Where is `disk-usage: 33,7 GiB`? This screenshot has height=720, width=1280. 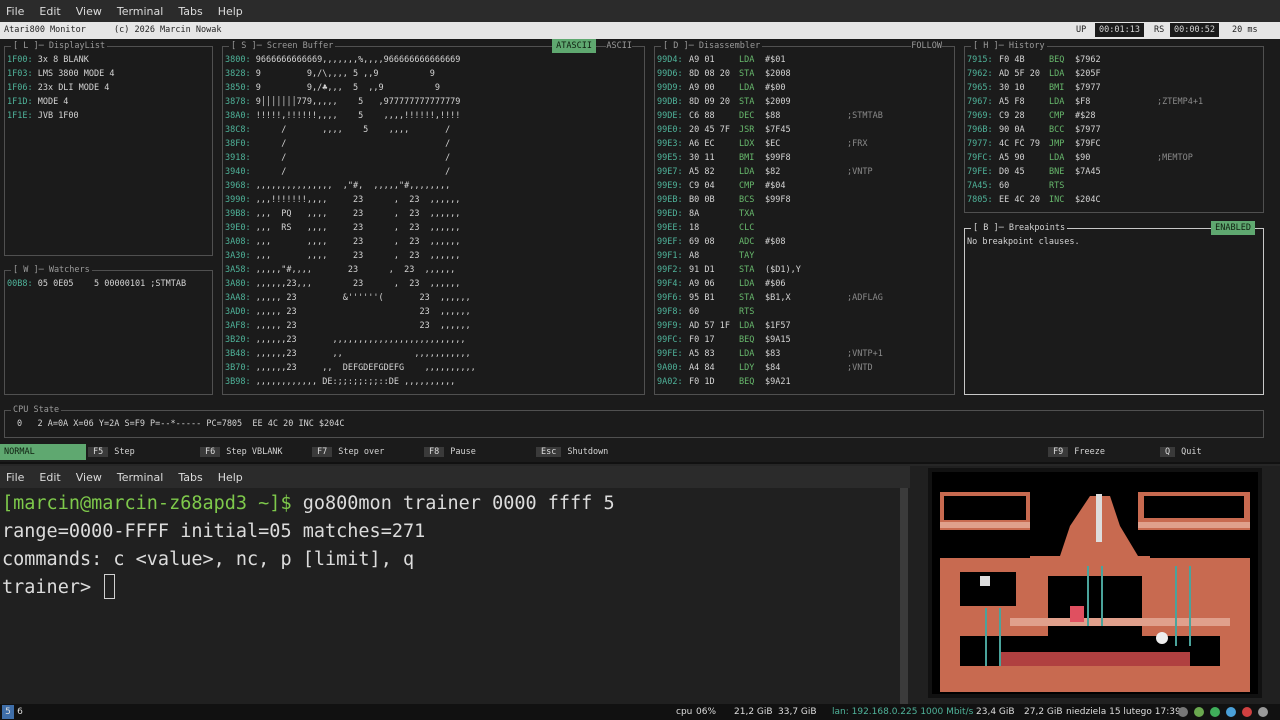
disk-usage: 33,7 GiB is located at coordinates (797, 712).